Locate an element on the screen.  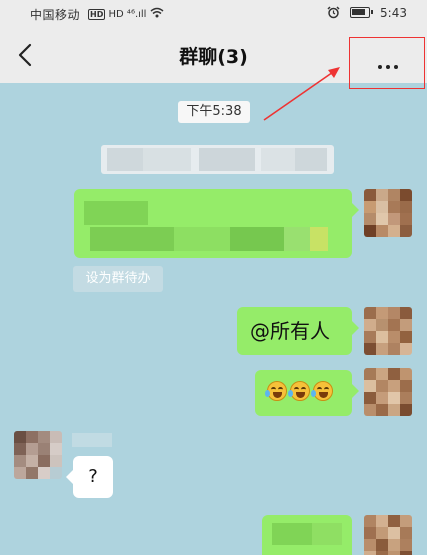
sent-message-emoji is located at coordinates (307, 393).